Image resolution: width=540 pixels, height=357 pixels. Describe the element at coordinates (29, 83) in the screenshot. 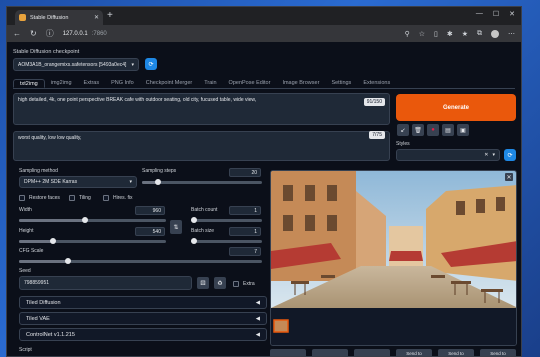

I see `tab-txt2img: txt2img` at that location.